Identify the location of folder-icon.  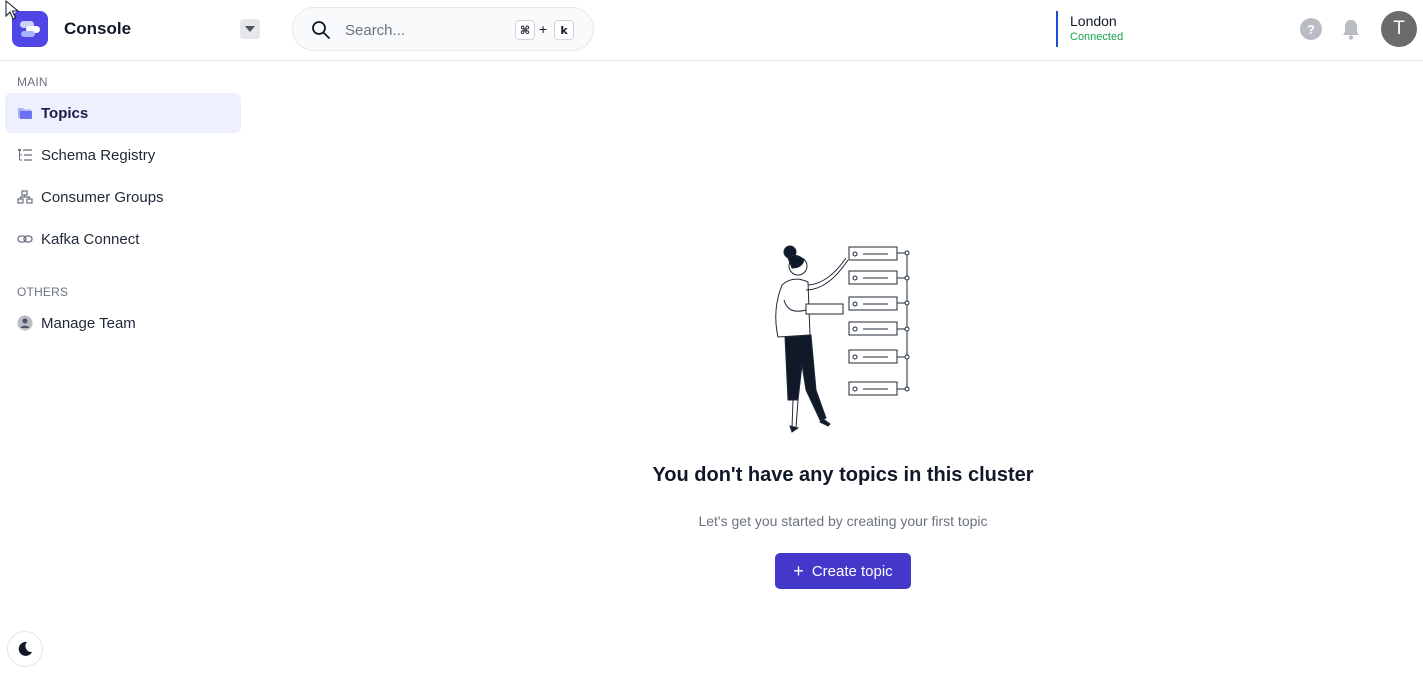
(25, 113).